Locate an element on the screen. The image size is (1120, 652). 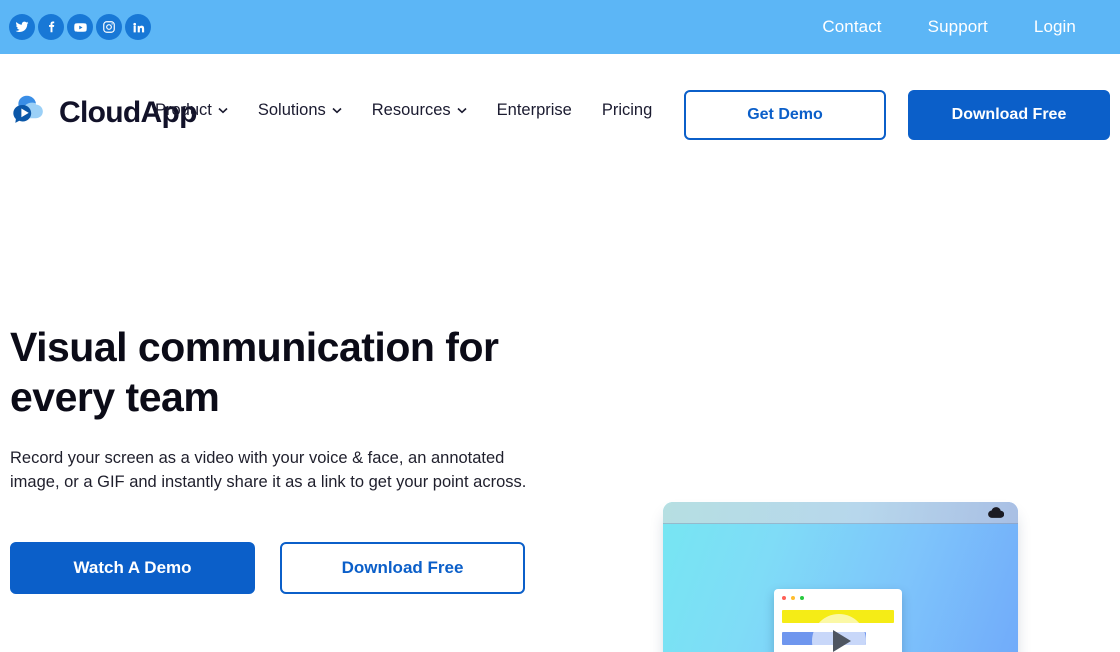
top-nav-links: Contact Support Login is located at coordinates (949, 27).